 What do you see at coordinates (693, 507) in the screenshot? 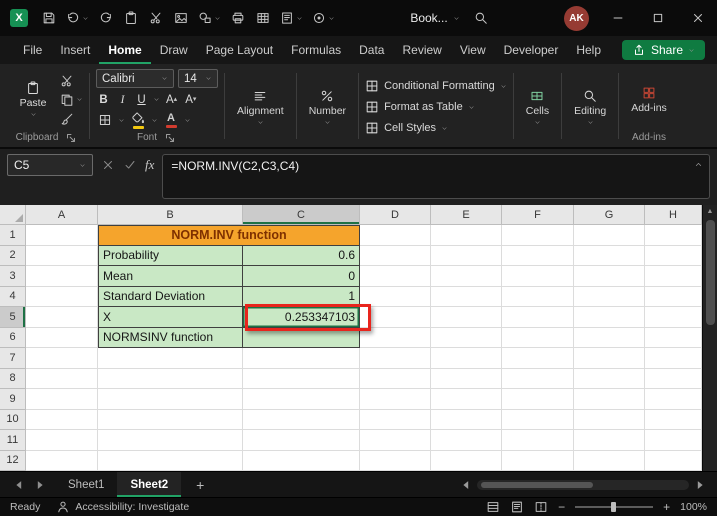
I see `zoom-level: 100%` at bounding box center [693, 507].